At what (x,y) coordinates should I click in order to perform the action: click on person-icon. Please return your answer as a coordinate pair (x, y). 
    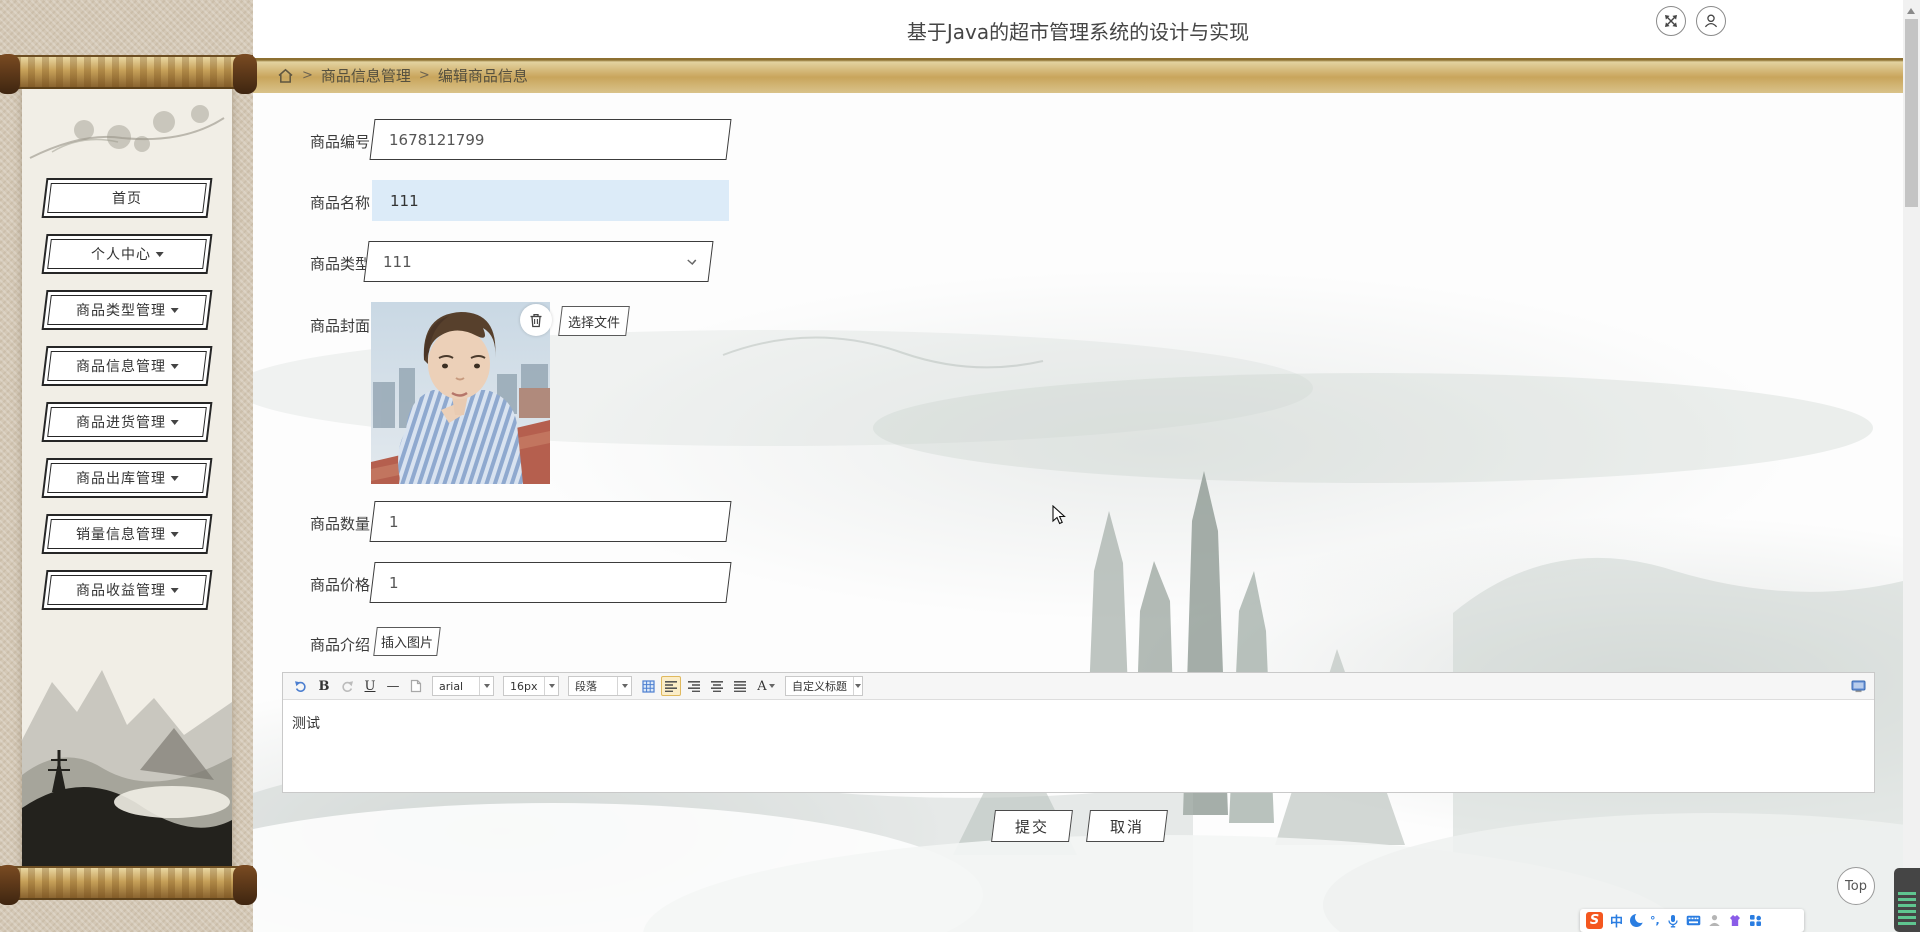
    Looking at the image, I should click on (1714, 920).